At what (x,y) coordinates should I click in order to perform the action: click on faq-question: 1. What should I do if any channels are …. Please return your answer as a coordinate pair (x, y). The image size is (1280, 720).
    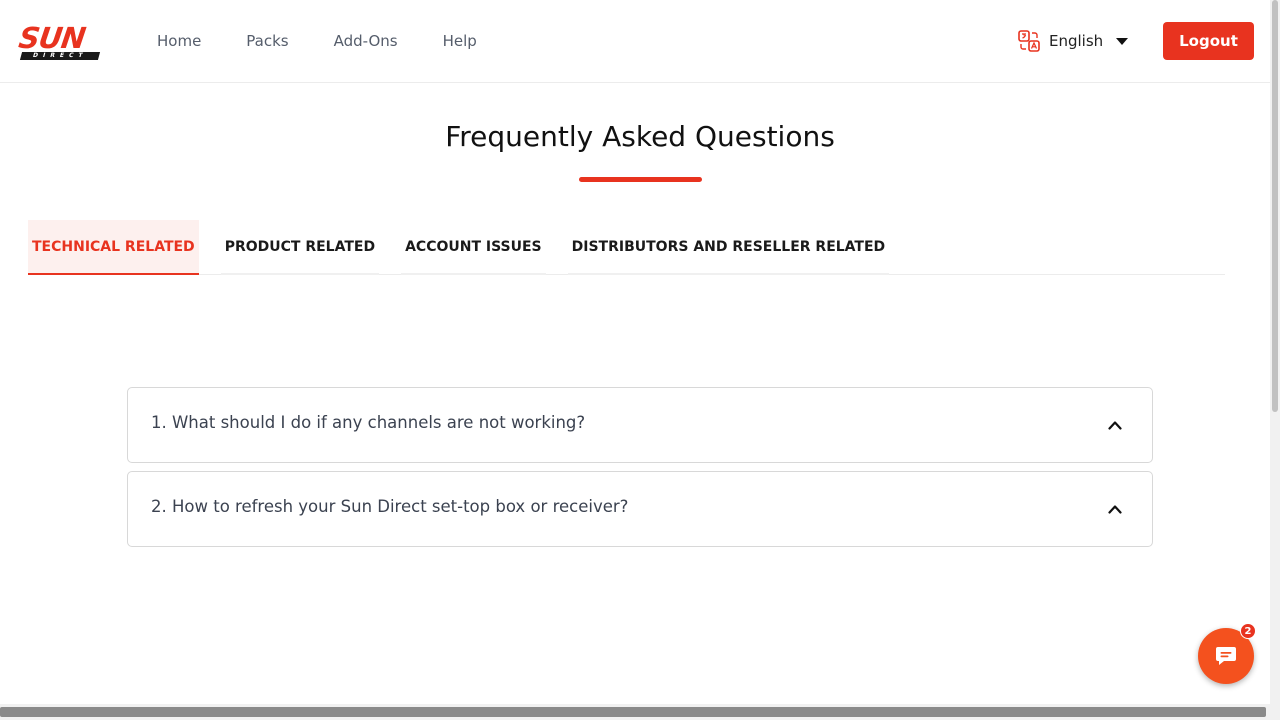
    Looking at the image, I should click on (368, 422).